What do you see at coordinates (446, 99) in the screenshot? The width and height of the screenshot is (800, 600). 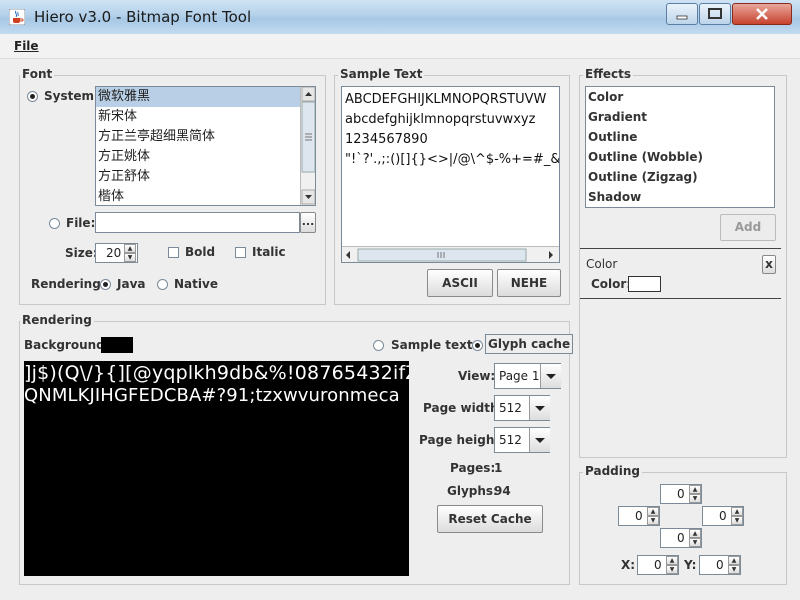 I see `sample-line: ABCDEFGHIJKLMNOPQRSTUVW` at bounding box center [446, 99].